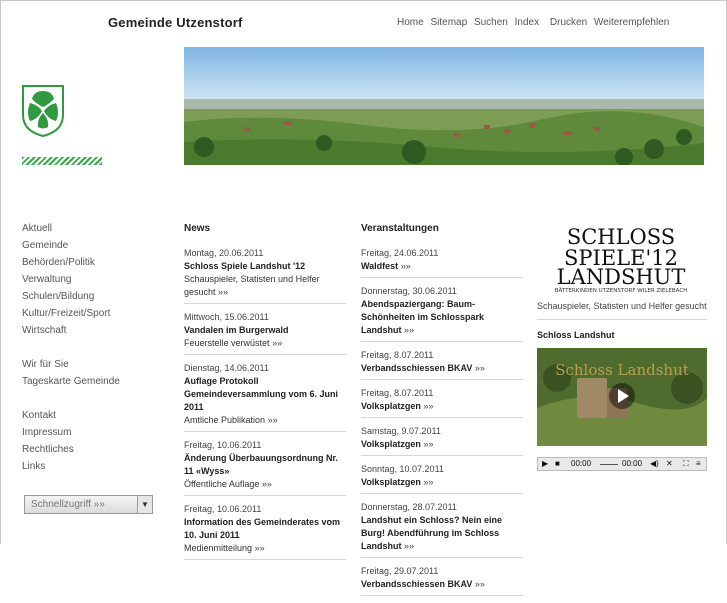  Describe the element at coordinates (175, 22) in the screenshot. I see `site-title: Gemeinde Utzenstorf` at that location.